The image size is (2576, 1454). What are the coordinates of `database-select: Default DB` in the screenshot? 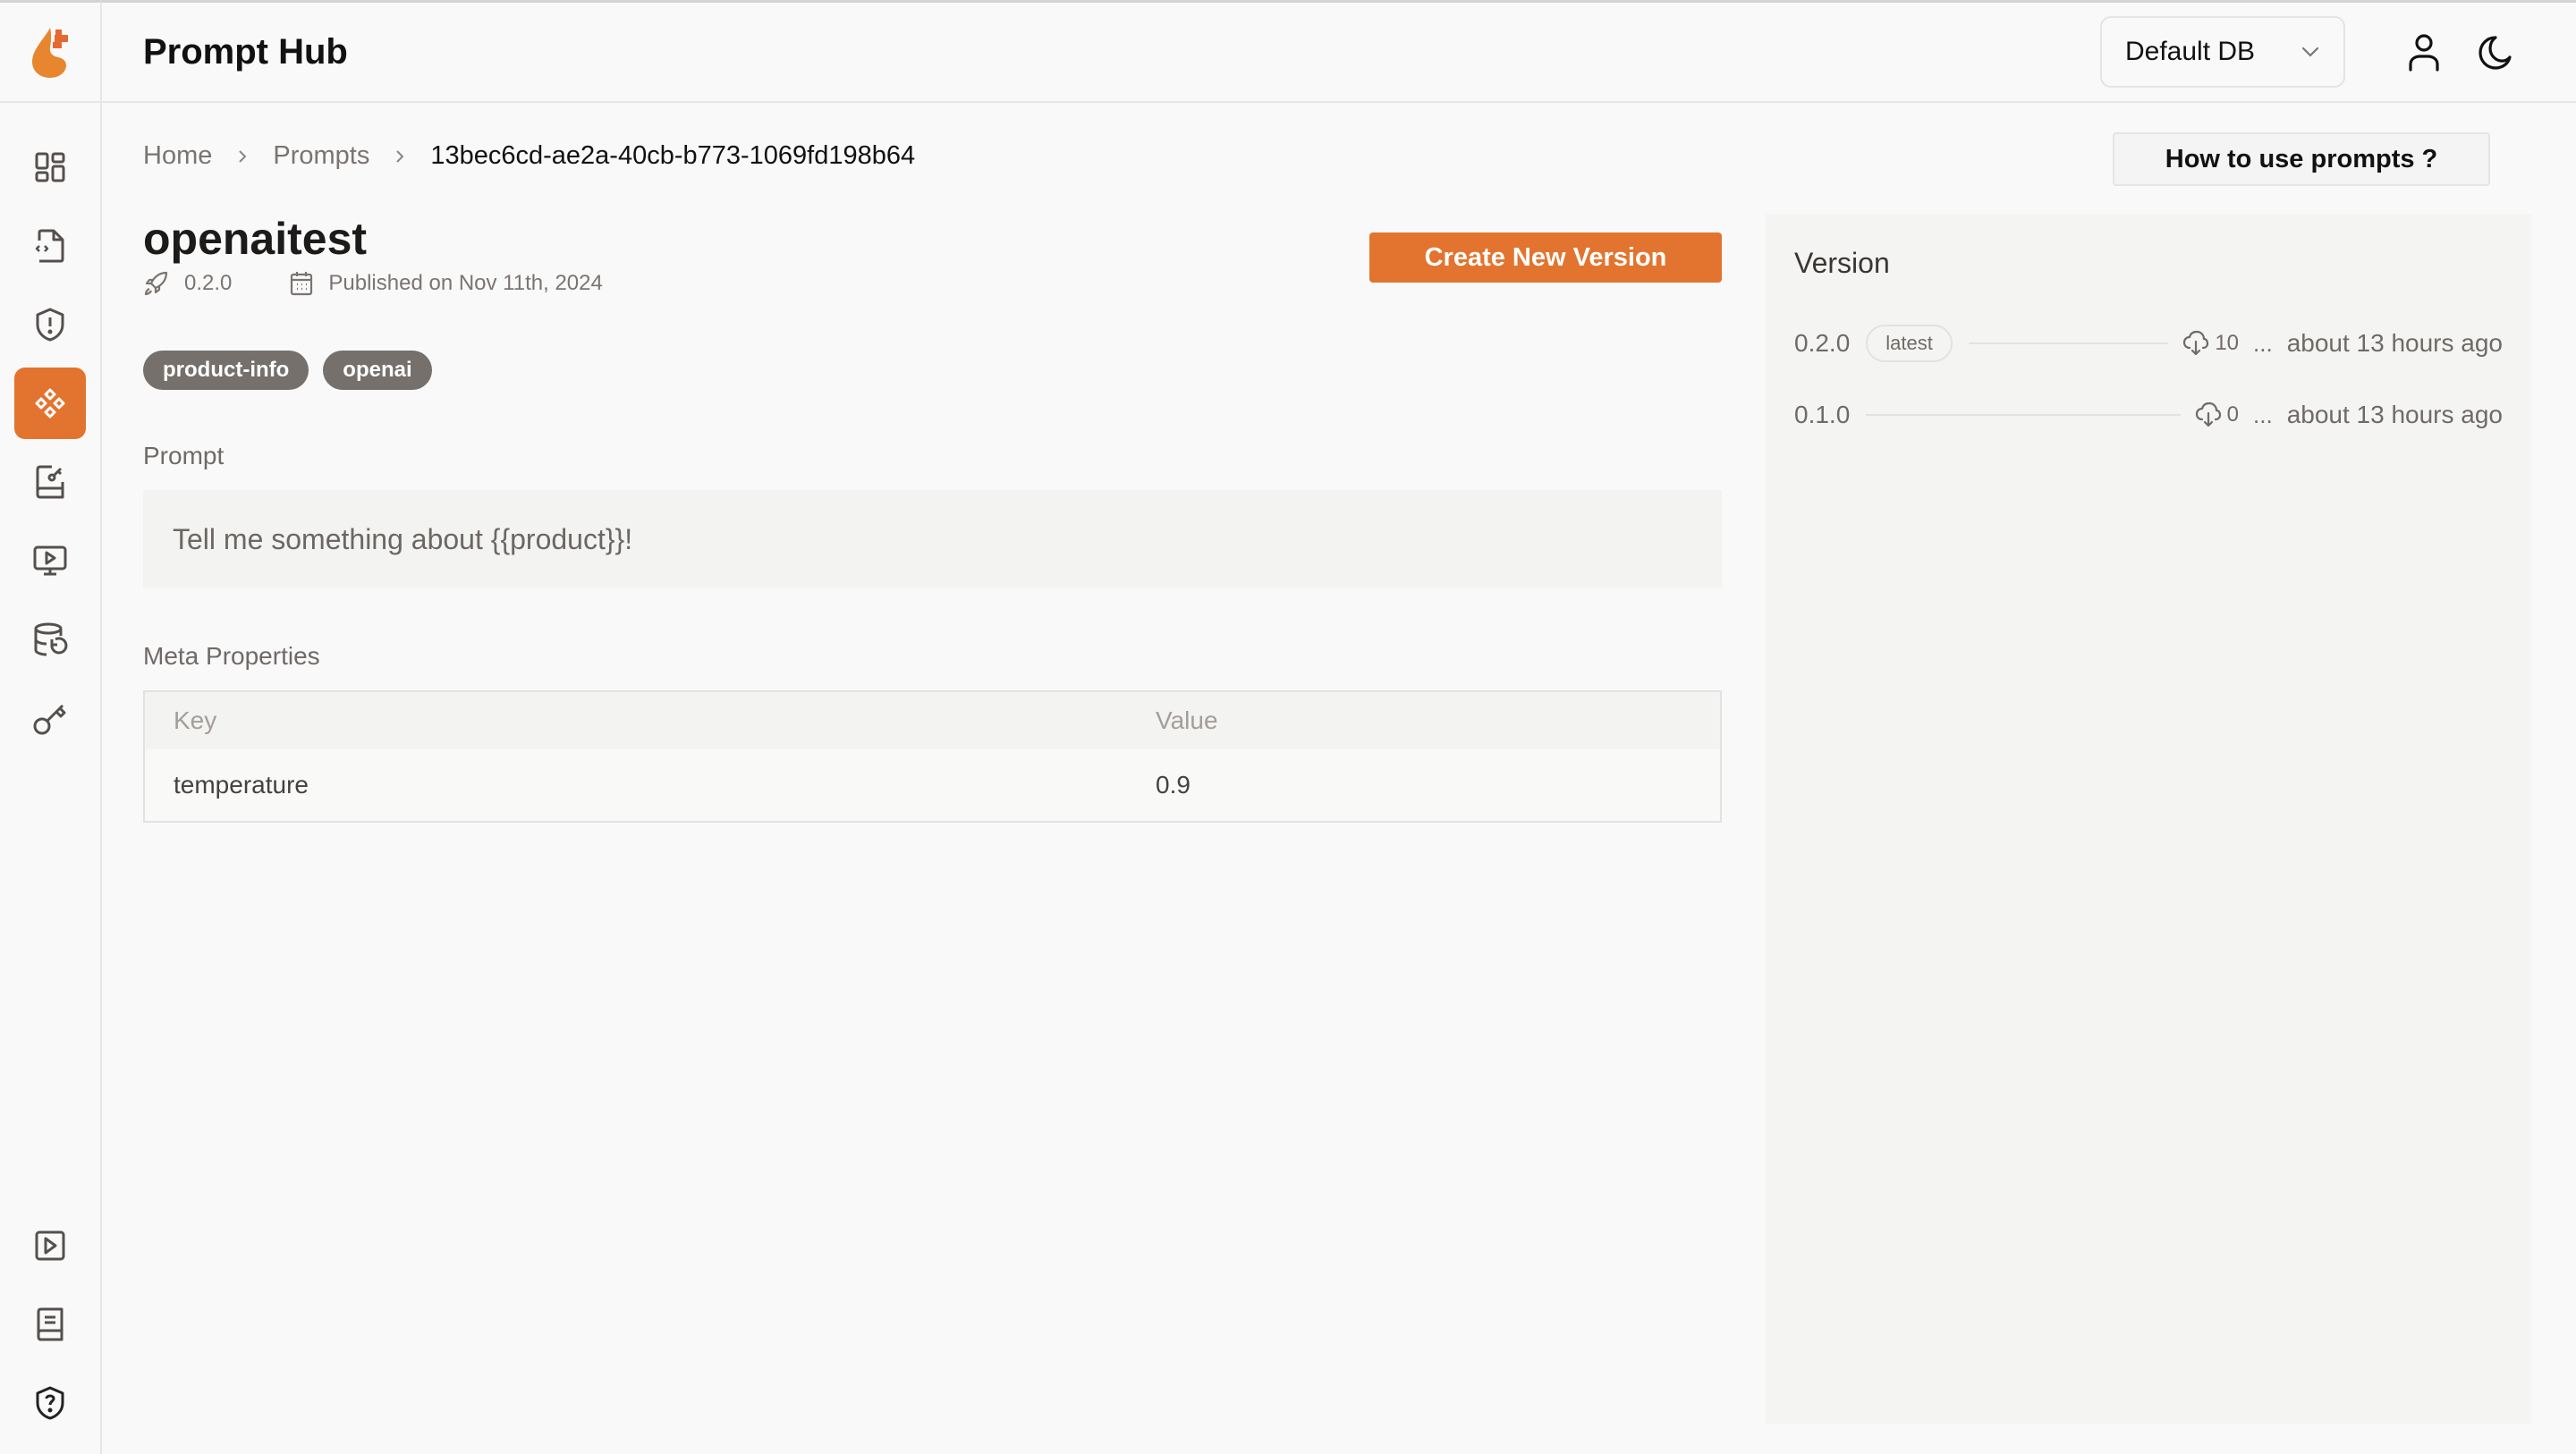 It's located at (2222, 52).